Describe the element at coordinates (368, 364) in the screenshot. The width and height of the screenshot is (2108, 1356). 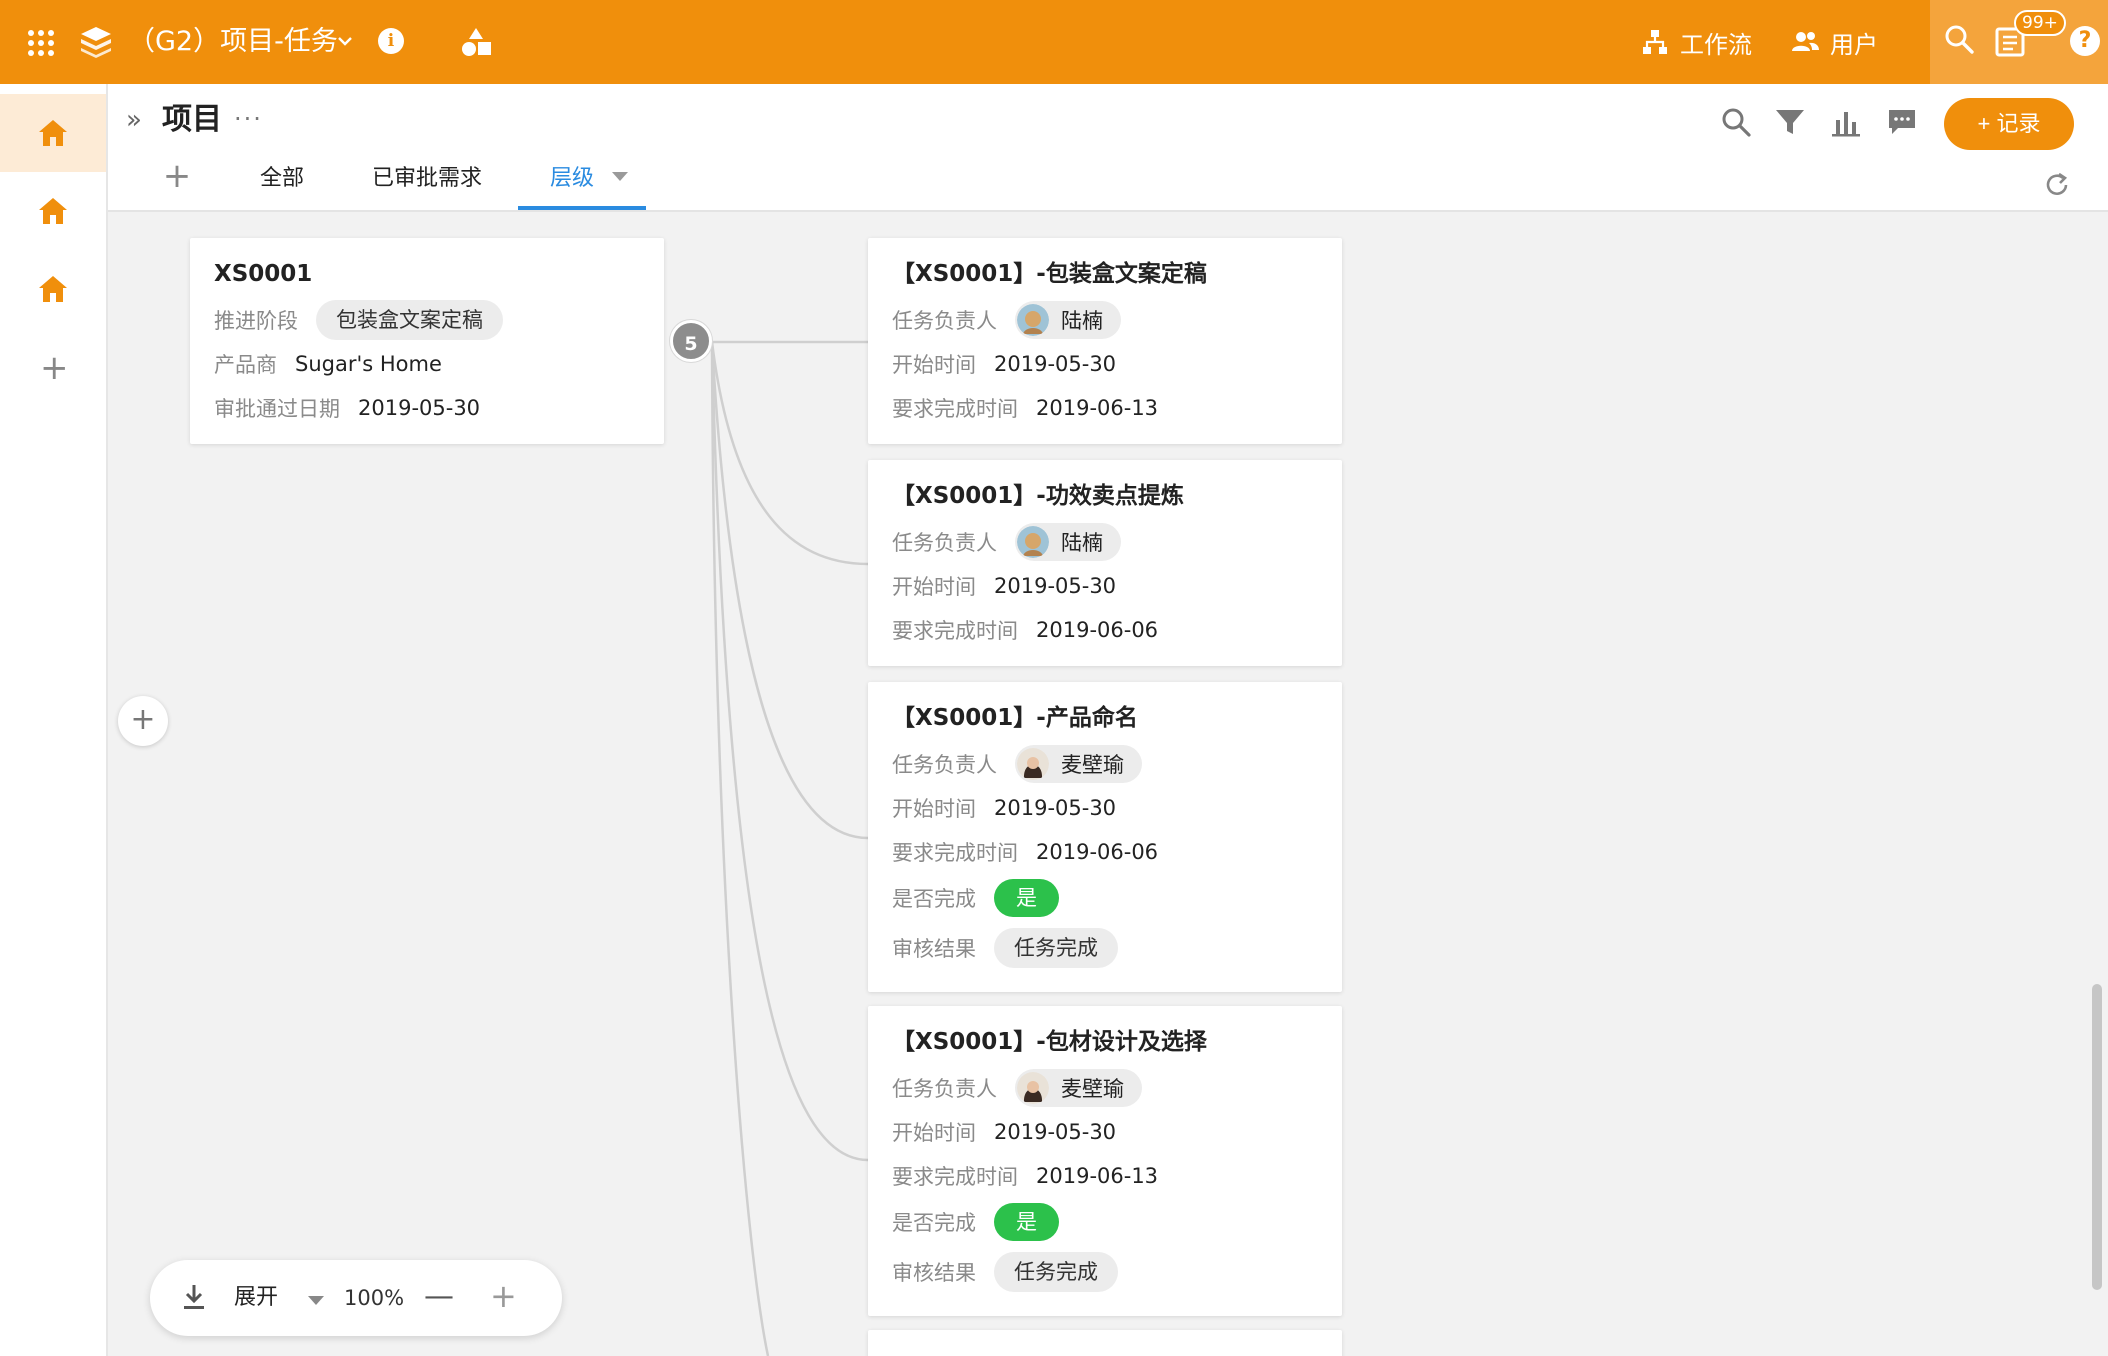
I see `vendor-value: Sugar's Home` at that location.